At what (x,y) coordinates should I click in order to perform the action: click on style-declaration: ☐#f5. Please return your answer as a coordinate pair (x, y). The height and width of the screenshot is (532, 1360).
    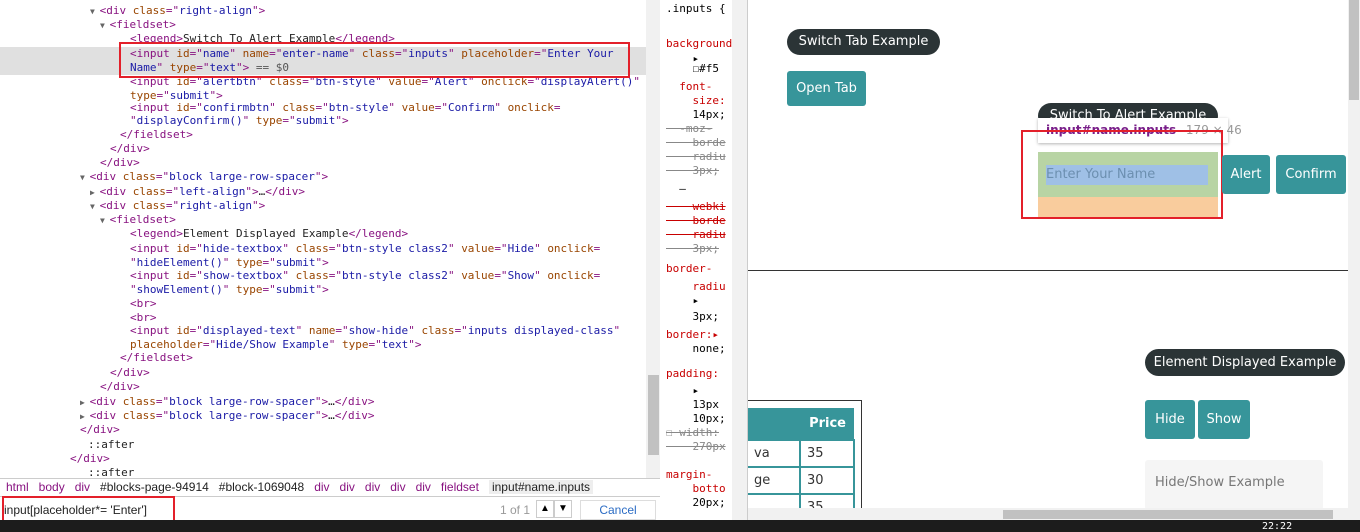
    Looking at the image, I should click on (692, 69).